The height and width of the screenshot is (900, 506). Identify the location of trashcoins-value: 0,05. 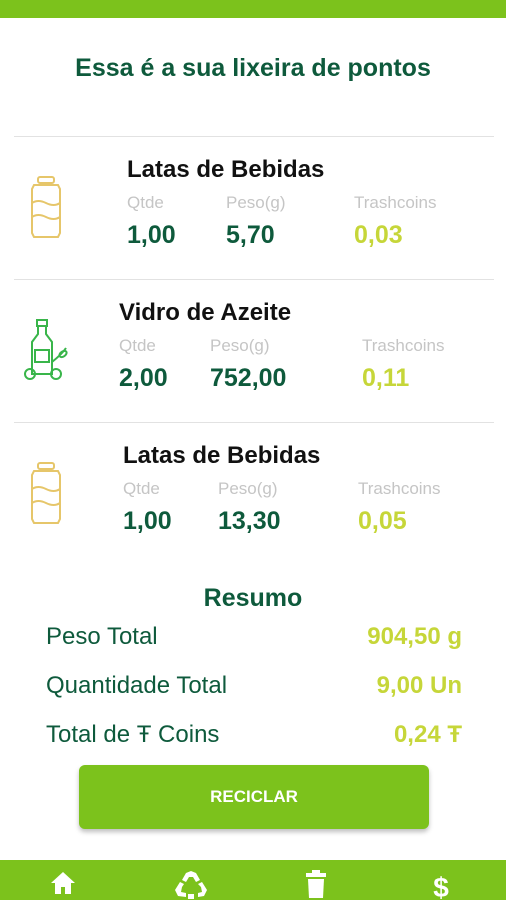
(382, 521).